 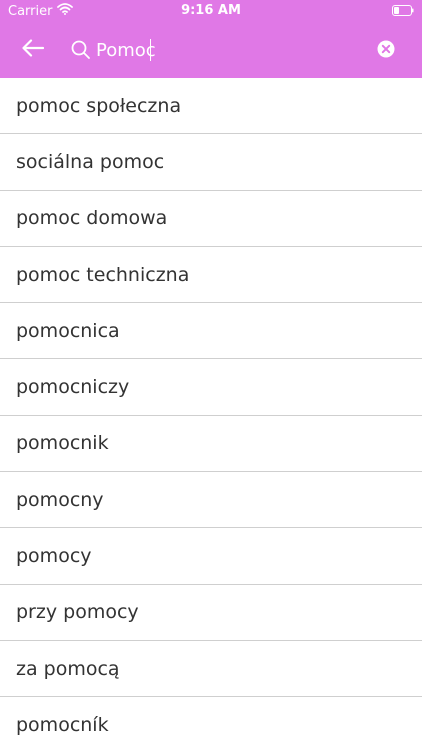 What do you see at coordinates (73, 387) in the screenshot?
I see `list-item-label: pomocniczy` at bounding box center [73, 387].